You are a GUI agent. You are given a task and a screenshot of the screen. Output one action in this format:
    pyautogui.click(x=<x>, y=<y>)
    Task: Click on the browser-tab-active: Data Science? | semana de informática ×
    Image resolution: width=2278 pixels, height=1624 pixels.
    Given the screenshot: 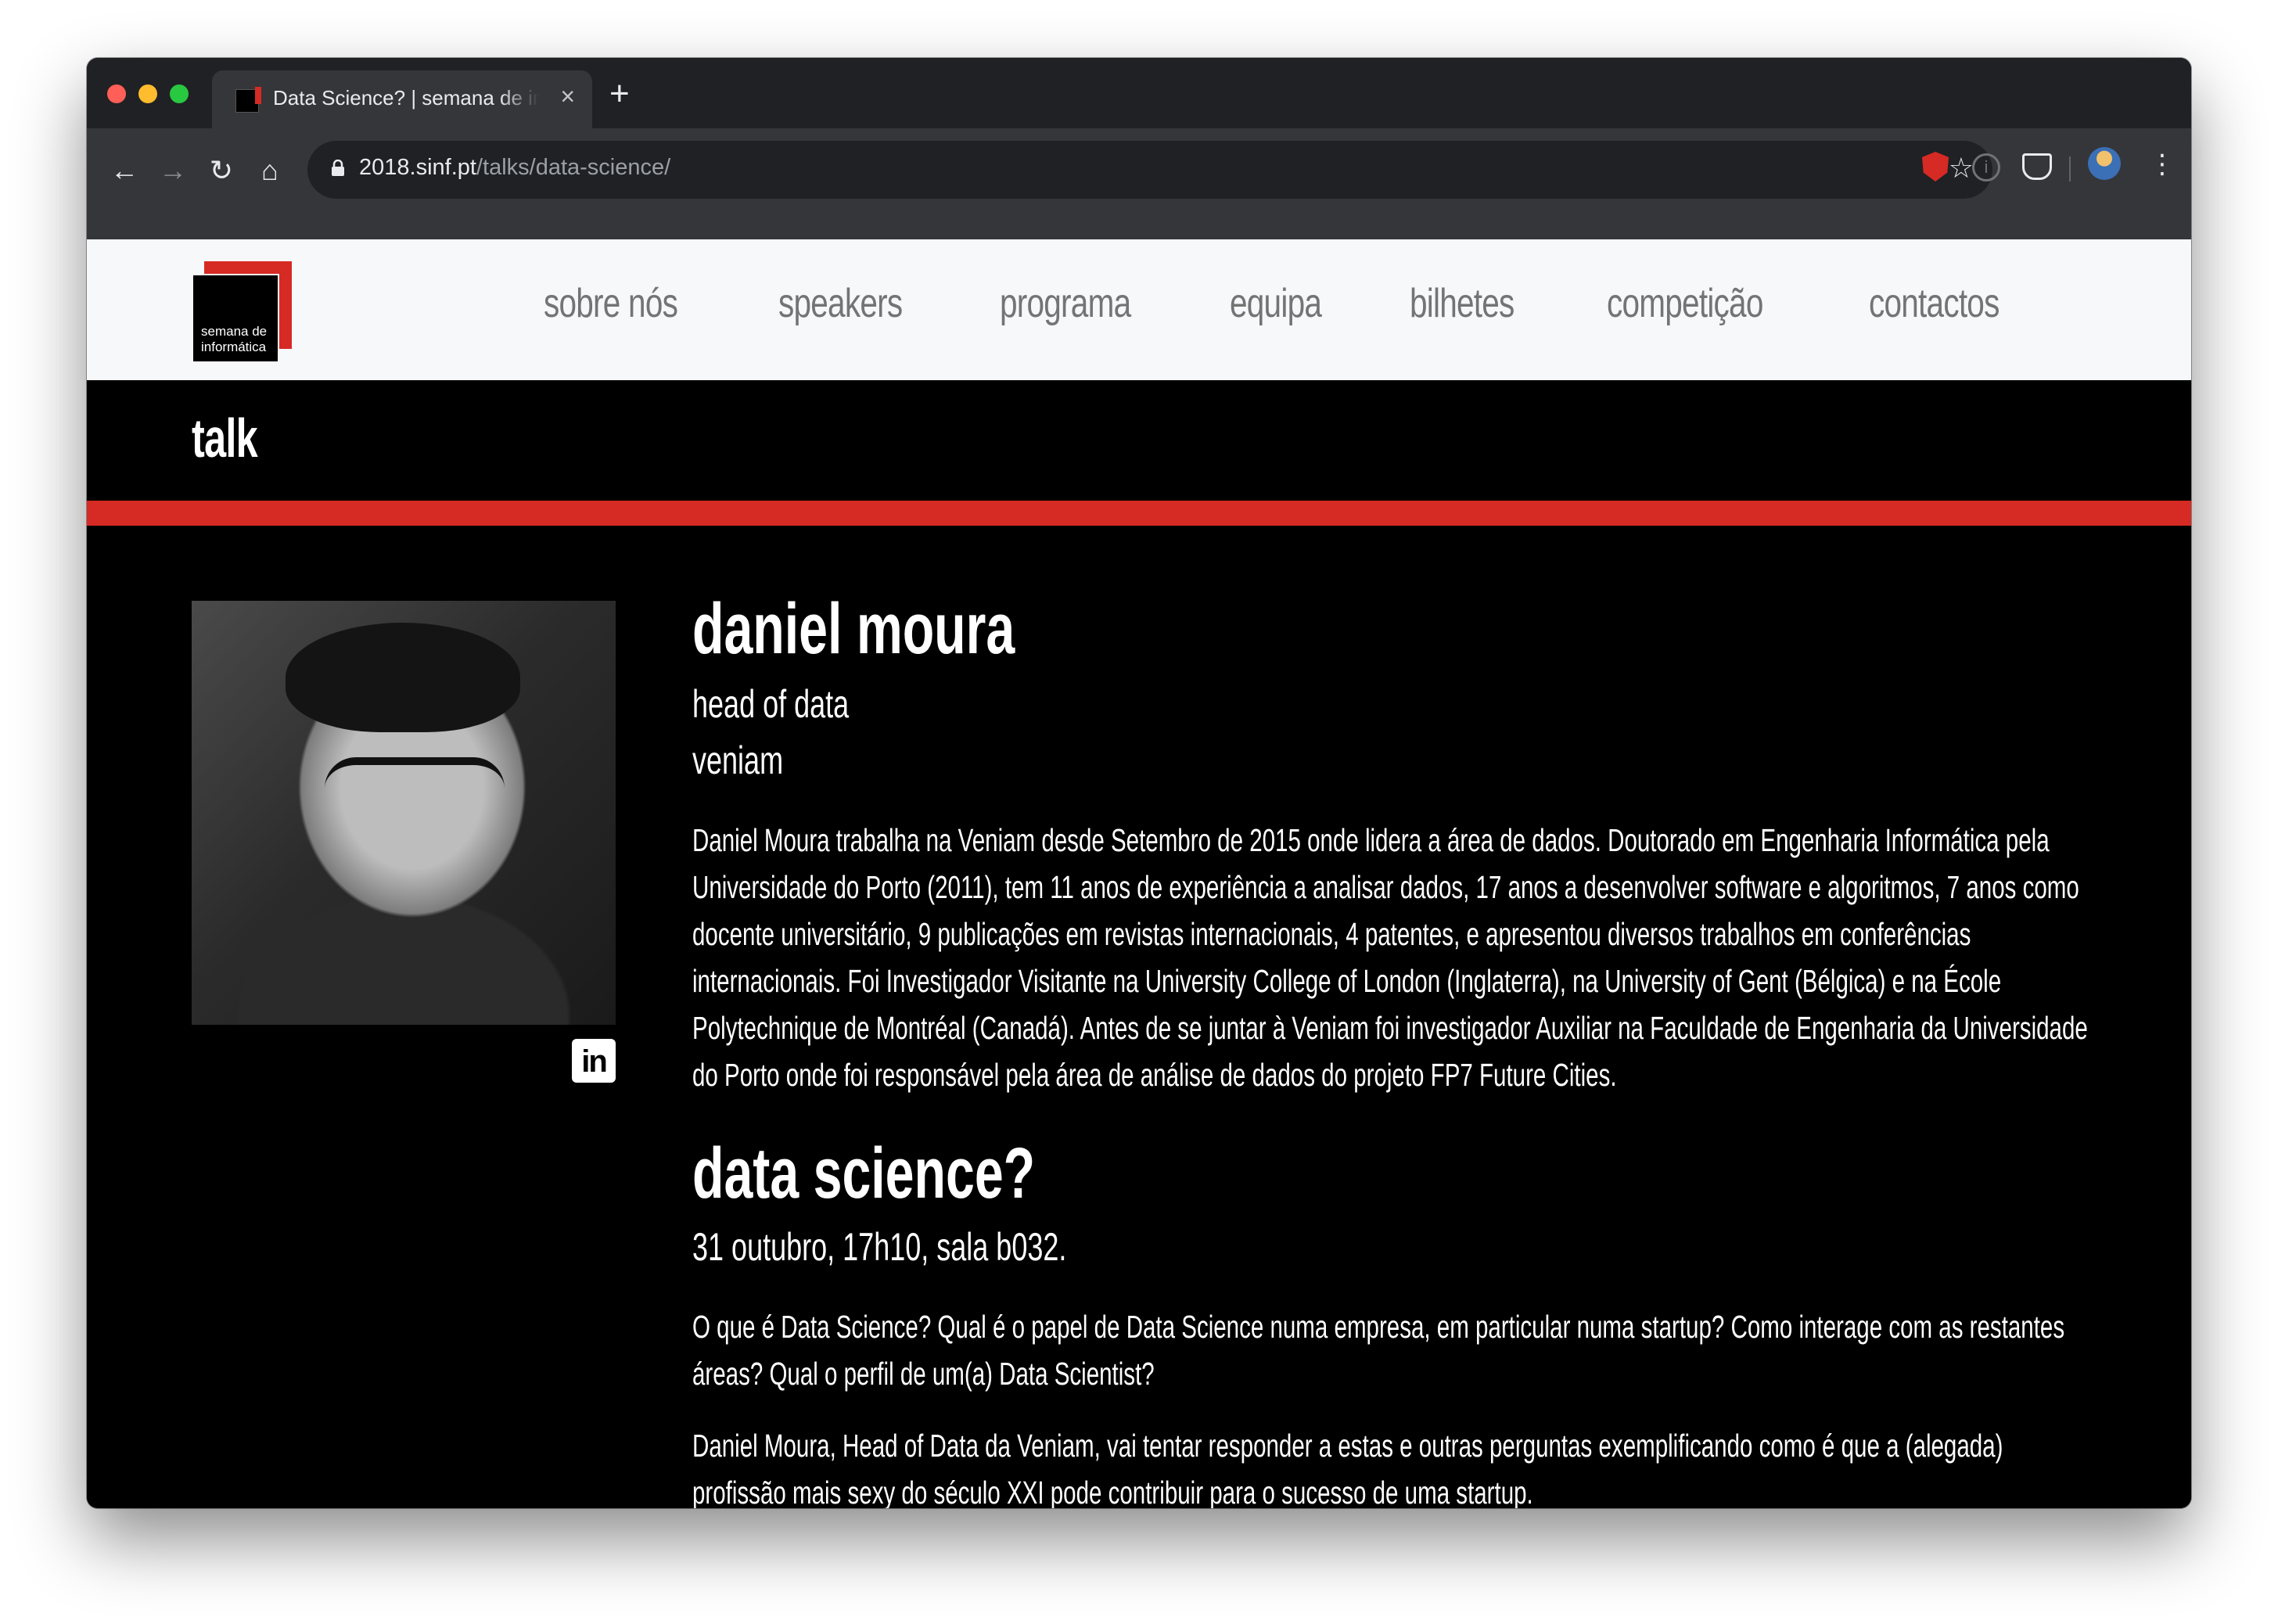 What is the action you would take?
    pyautogui.click(x=402, y=99)
    